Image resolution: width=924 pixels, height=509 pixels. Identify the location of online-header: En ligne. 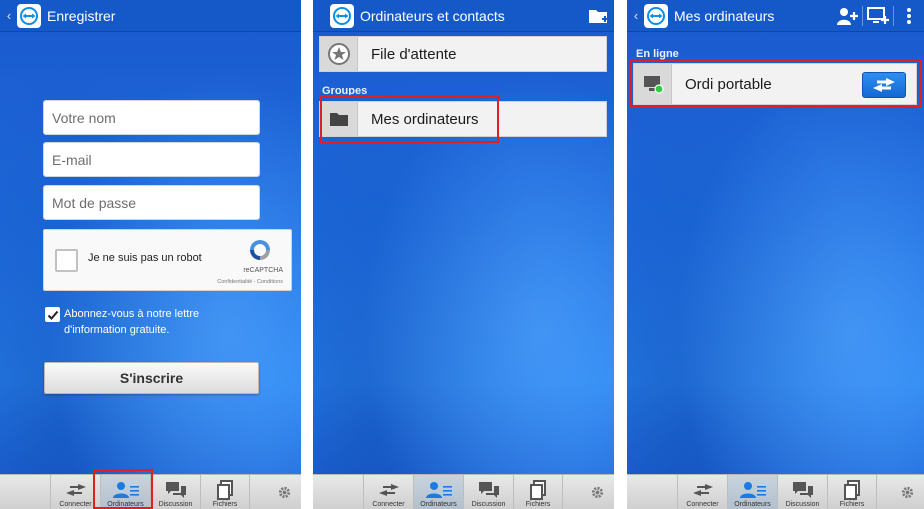
(657, 54).